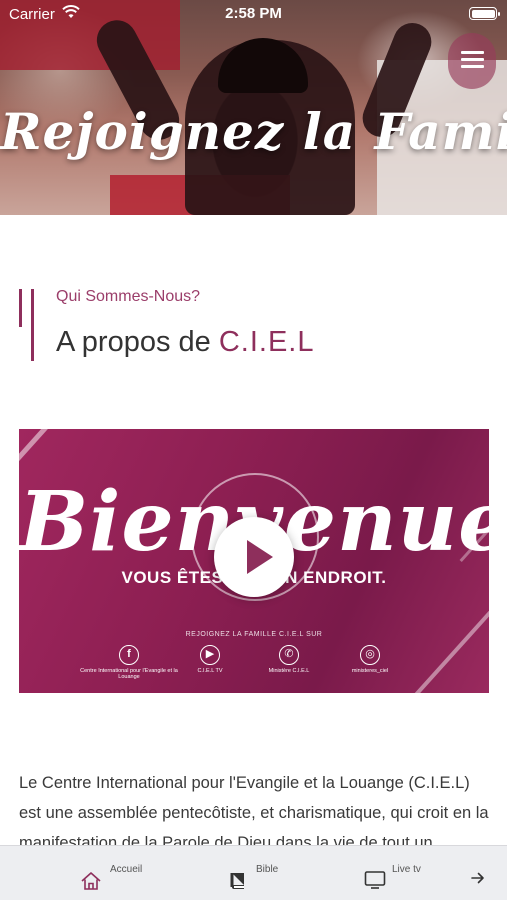 This screenshot has width=507, height=900. I want to click on facebook-icon: f, so click(129, 655).